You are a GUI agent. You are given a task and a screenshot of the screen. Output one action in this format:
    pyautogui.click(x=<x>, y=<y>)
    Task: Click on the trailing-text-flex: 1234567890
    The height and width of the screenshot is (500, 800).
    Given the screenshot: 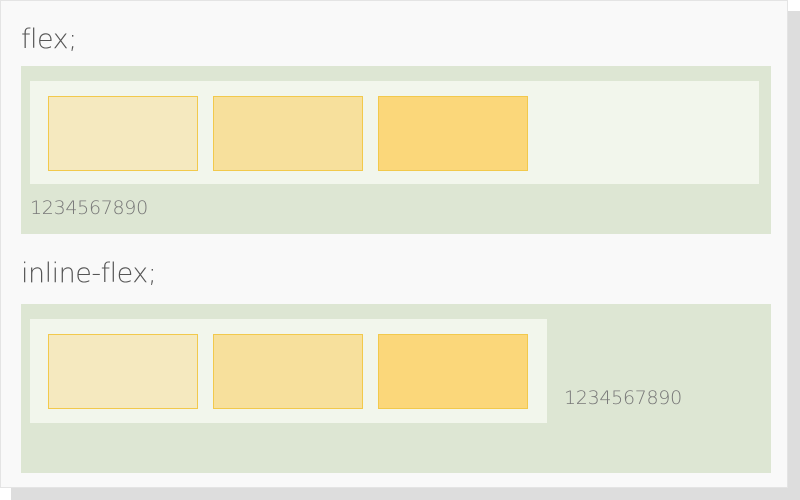 What is the action you would take?
    pyautogui.click(x=89, y=208)
    